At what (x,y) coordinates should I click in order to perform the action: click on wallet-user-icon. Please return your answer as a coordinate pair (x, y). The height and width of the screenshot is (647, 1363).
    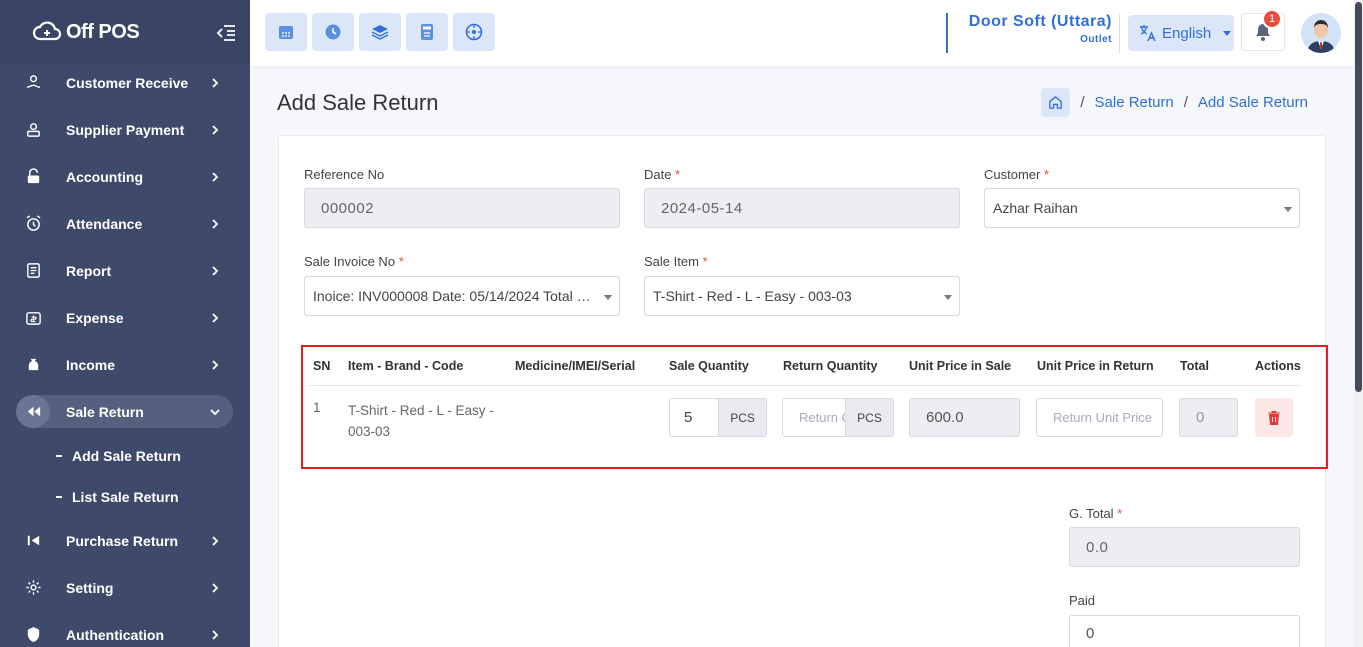
    Looking at the image, I should click on (33, 130).